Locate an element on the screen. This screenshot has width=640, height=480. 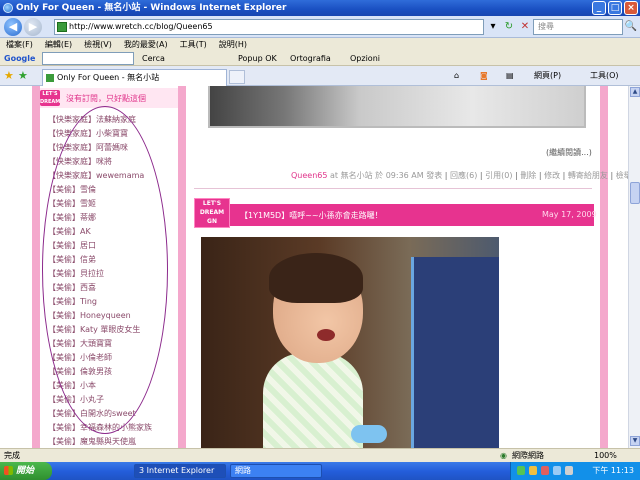
baby-hair-shape is located at coordinates (316, 278).